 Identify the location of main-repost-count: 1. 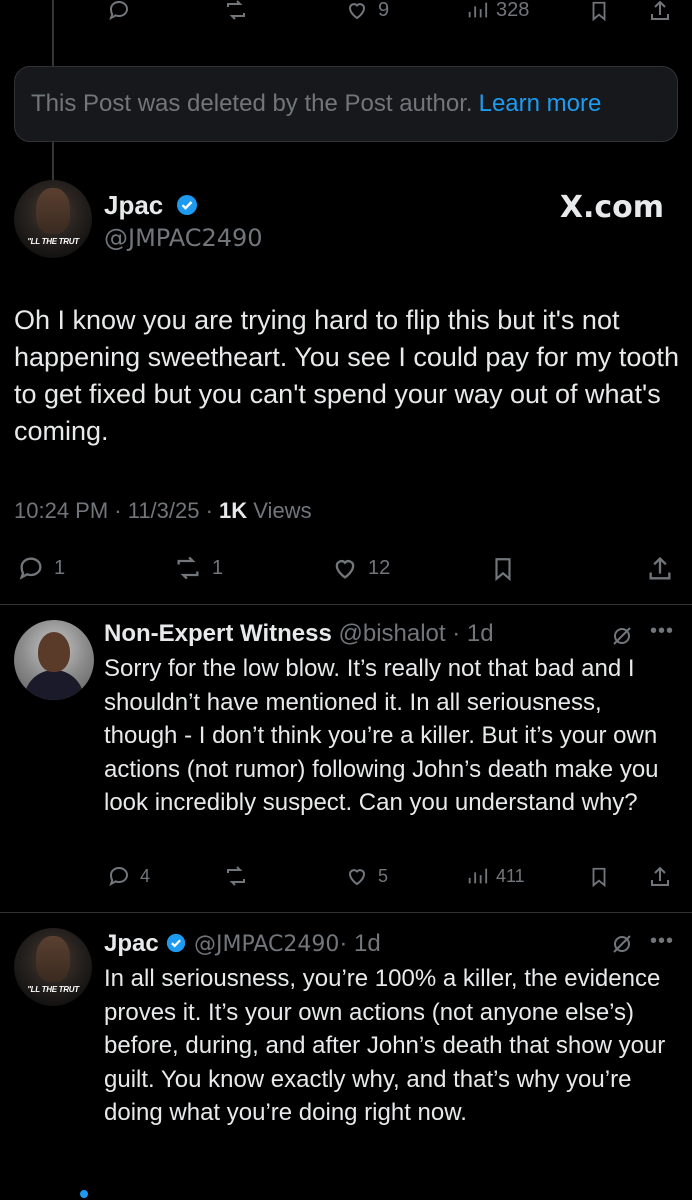
(218, 567).